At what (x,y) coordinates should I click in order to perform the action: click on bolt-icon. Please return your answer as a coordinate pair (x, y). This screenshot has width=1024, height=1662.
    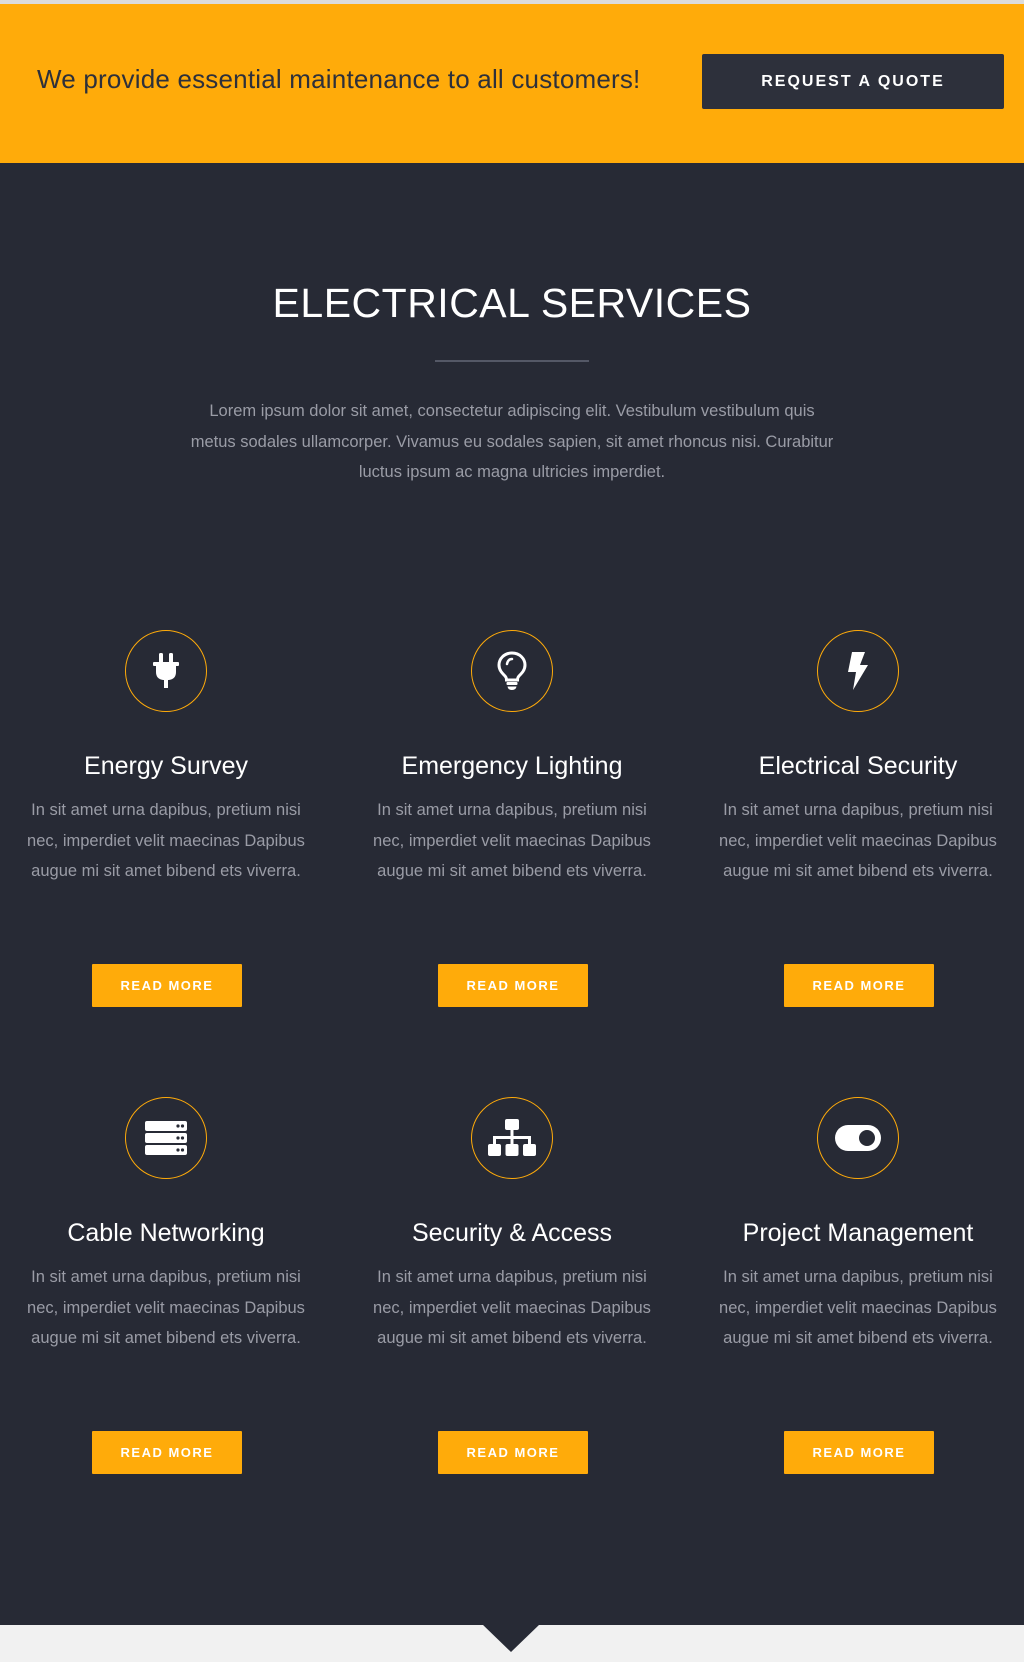
    Looking at the image, I should click on (858, 671).